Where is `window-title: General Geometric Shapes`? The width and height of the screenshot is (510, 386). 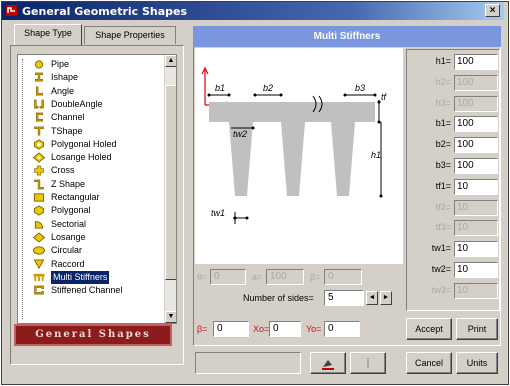 window-title: General Geometric Shapes is located at coordinates (105, 11).